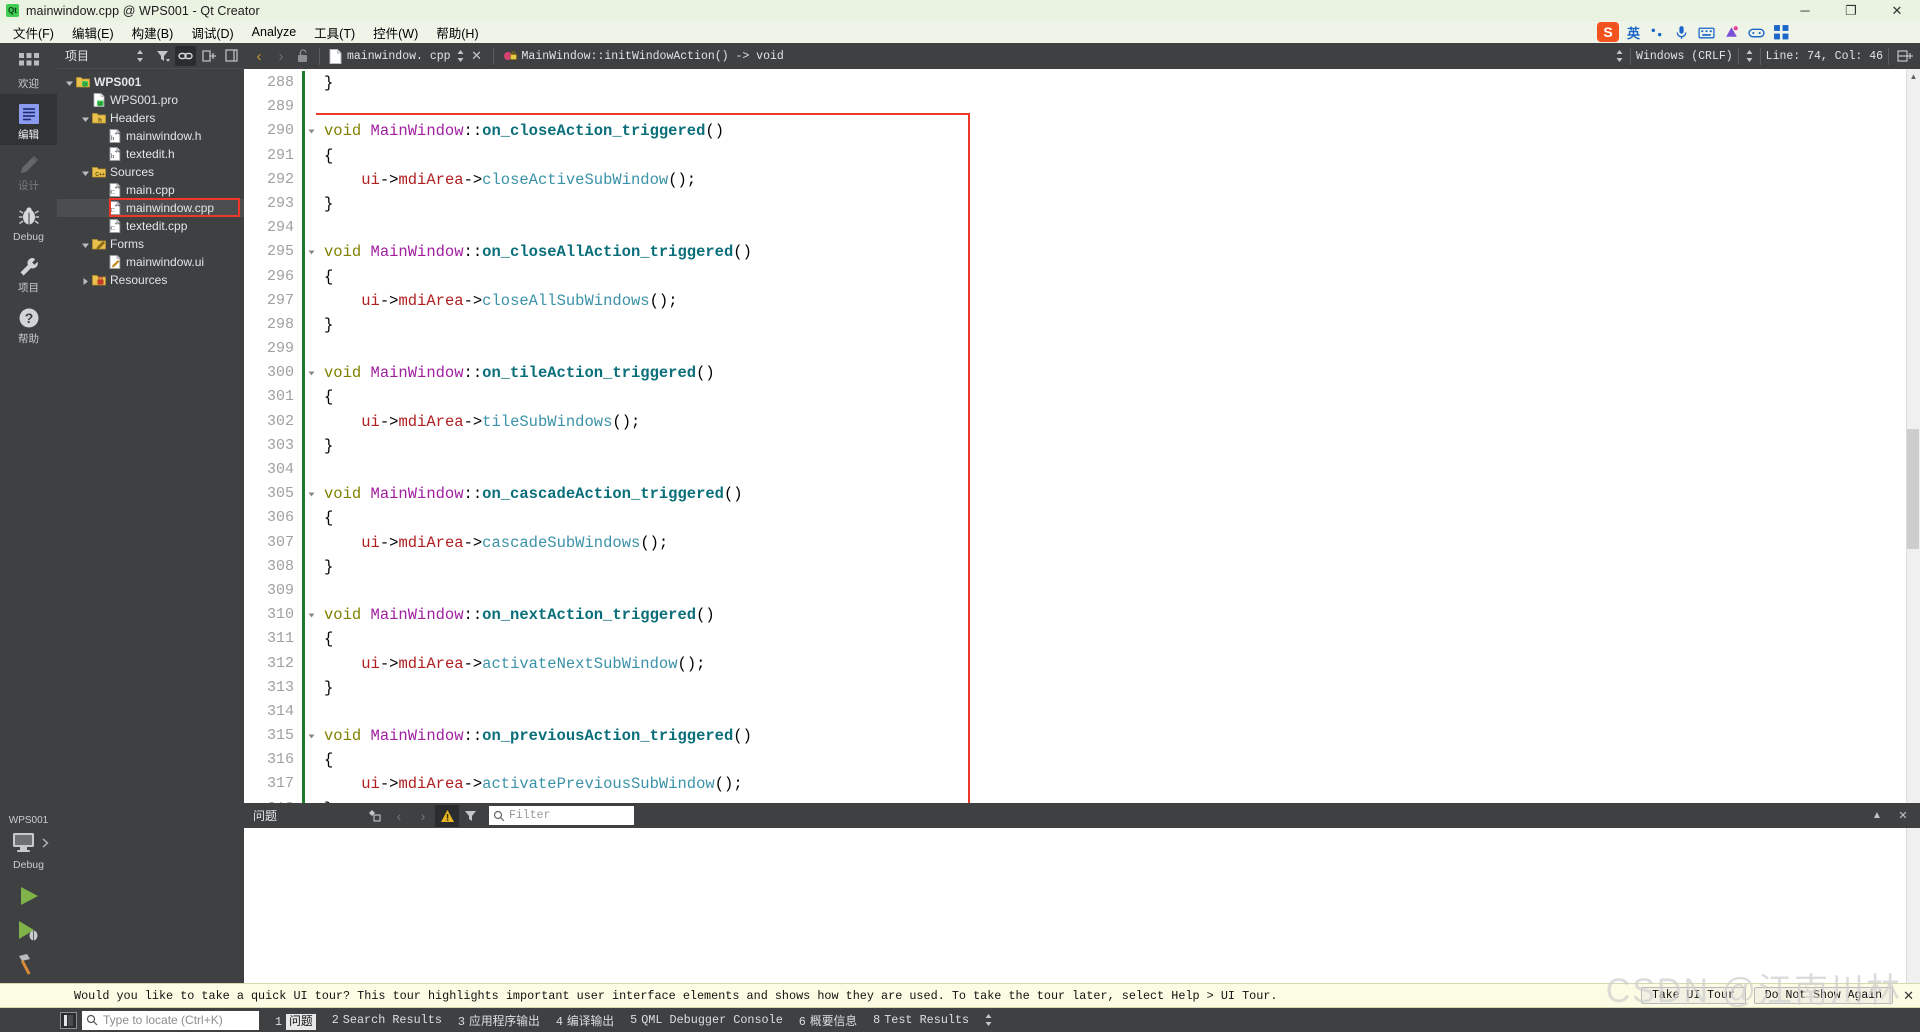 Image resolution: width=1920 pixels, height=1032 pixels. What do you see at coordinates (1851, 10) in the screenshot?
I see `maximize-button: ❐` at bounding box center [1851, 10].